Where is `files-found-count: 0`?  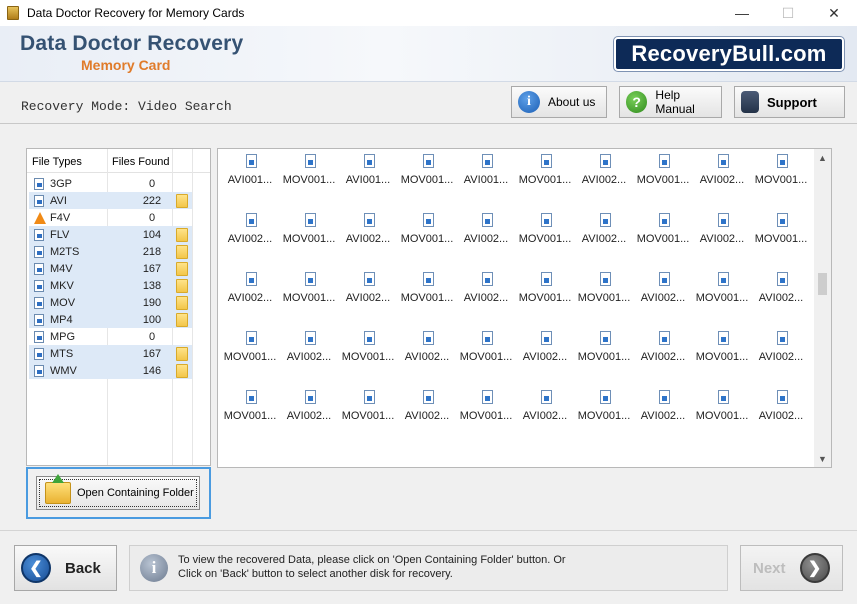 files-found-count: 0 is located at coordinates (152, 183).